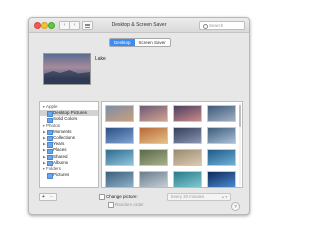  What do you see at coordinates (188, 196) in the screenshot?
I see `interval-value: Every 30 minutes` at bounding box center [188, 196].